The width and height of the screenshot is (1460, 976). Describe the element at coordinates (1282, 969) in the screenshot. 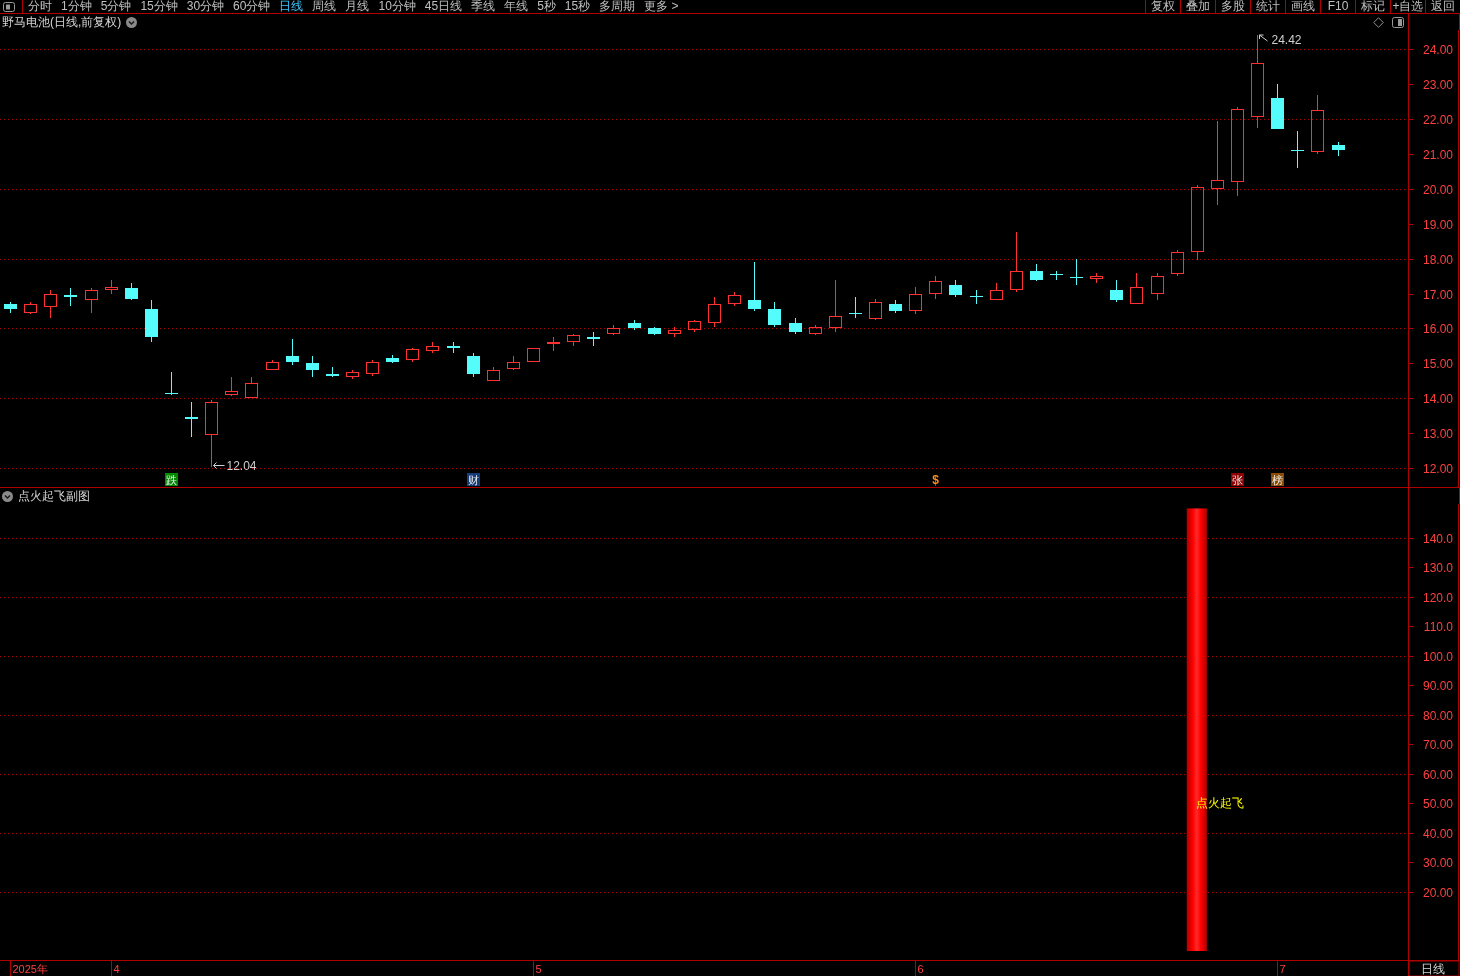

I see `date-axis-label: 7` at that location.